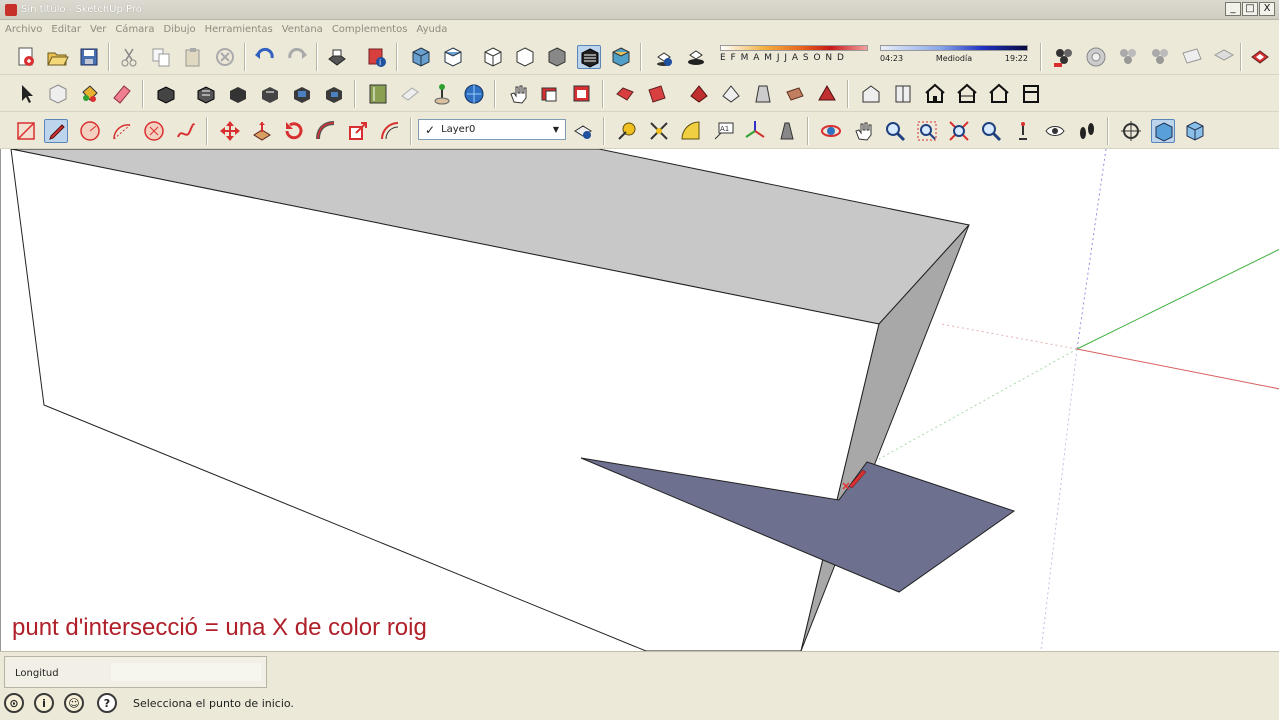 Image resolution: width=1279 pixels, height=720 pixels. What do you see at coordinates (492, 129) in the screenshot?
I see `layer-select: ✓ Layer0 ▼` at bounding box center [492, 129].